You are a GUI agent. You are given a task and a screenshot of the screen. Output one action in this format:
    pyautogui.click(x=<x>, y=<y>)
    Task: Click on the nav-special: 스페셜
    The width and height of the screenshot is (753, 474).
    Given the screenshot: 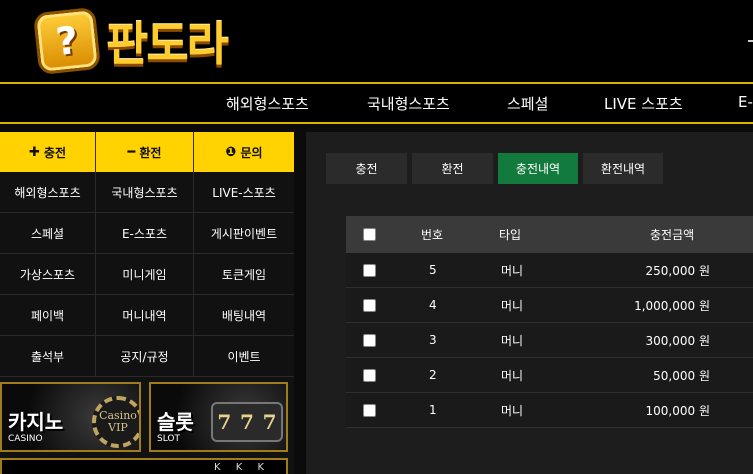 What is the action you would take?
    pyautogui.click(x=527, y=103)
    